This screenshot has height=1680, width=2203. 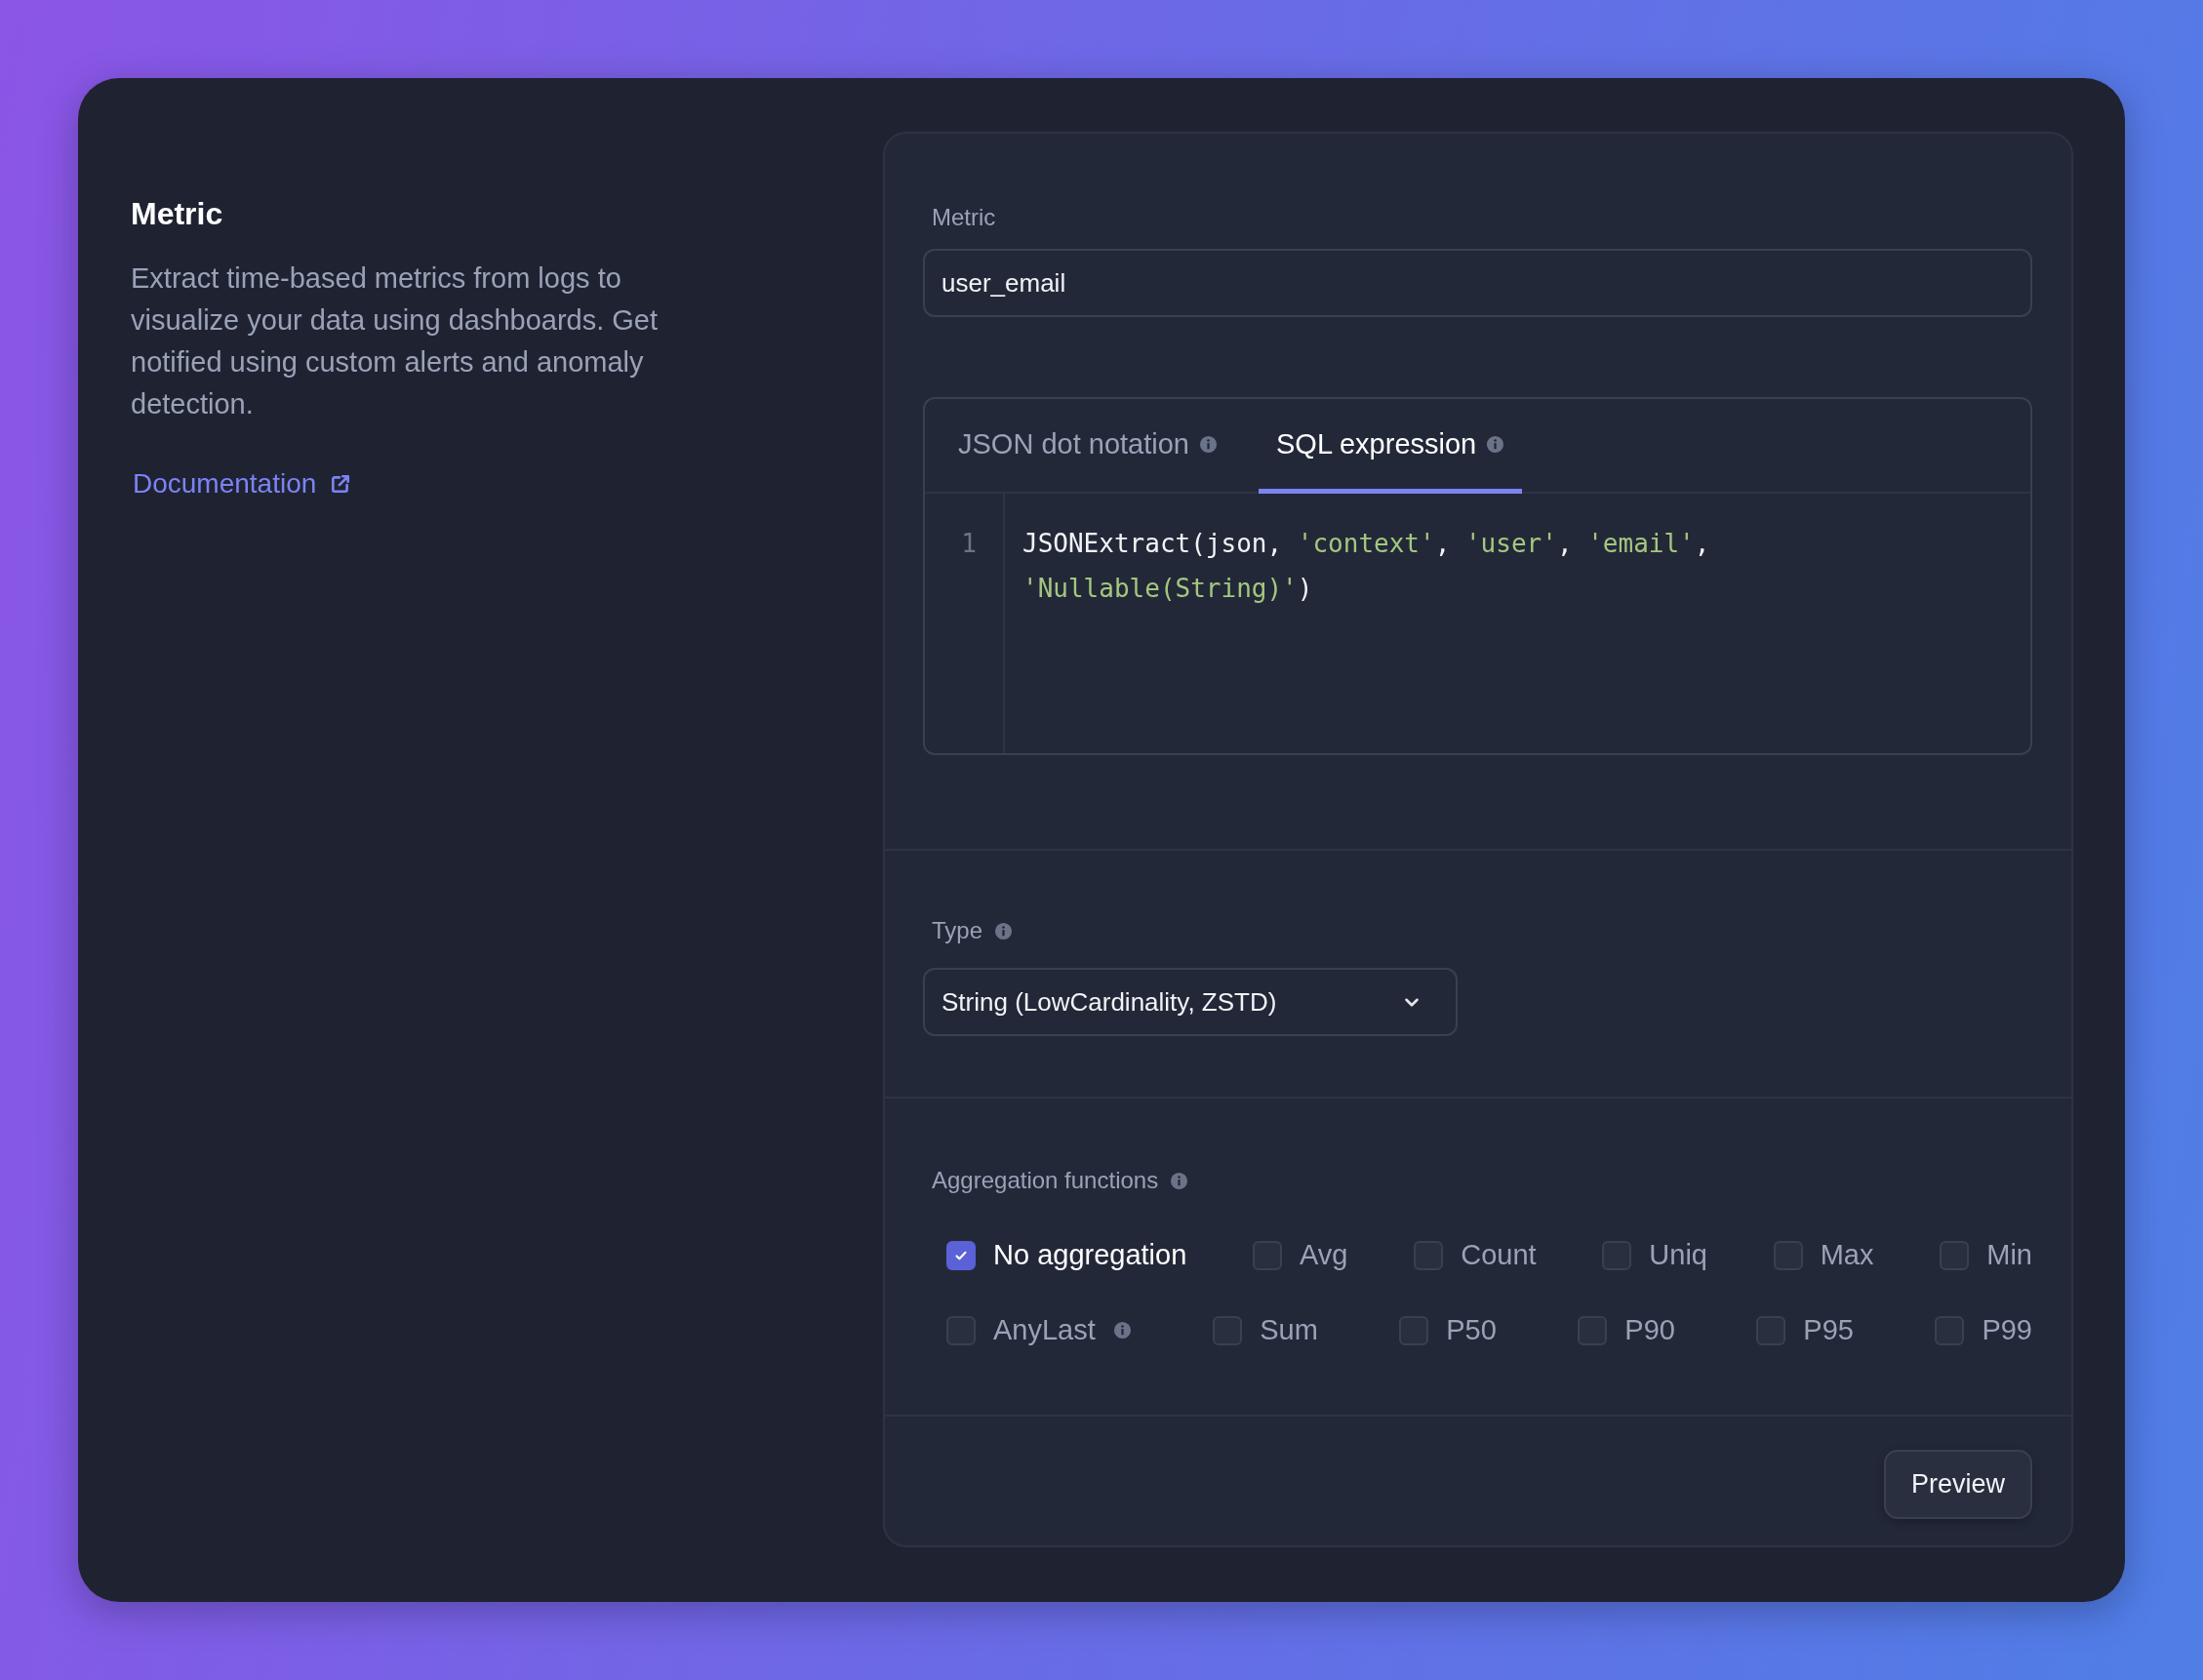 What do you see at coordinates (2009, 1255) in the screenshot?
I see `checkbox-label: Min` at bounding box center [2009, 1255].